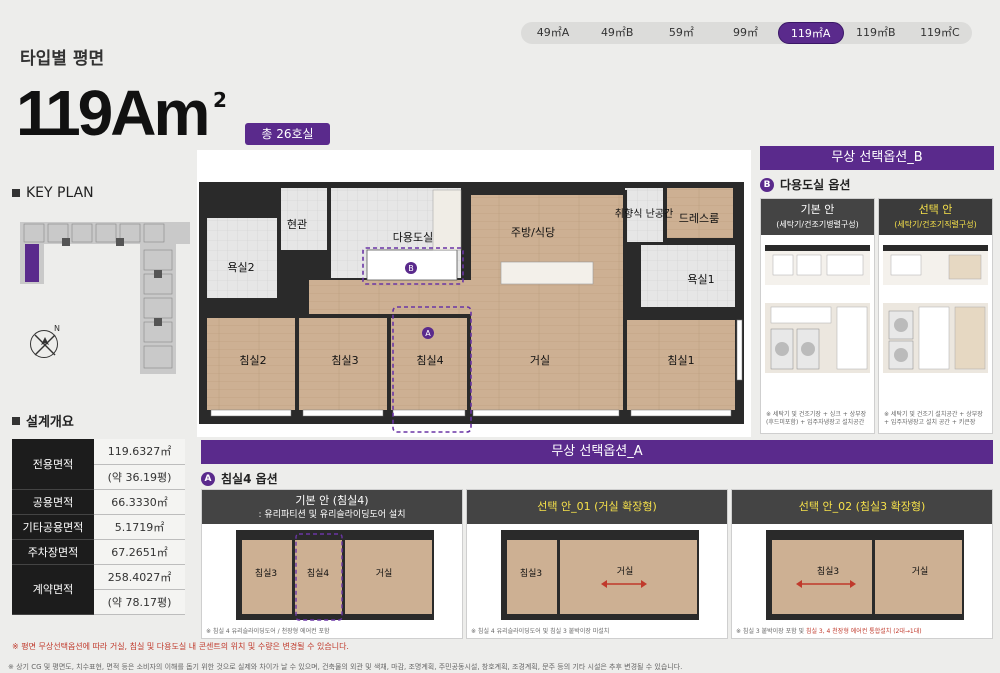 Image resolution: width=1000 pixels, height=673 pixels. Describe the element at coordinates (60, 193) in the screenshot. I see `key-plan-label: KEY PLAN` at that location.